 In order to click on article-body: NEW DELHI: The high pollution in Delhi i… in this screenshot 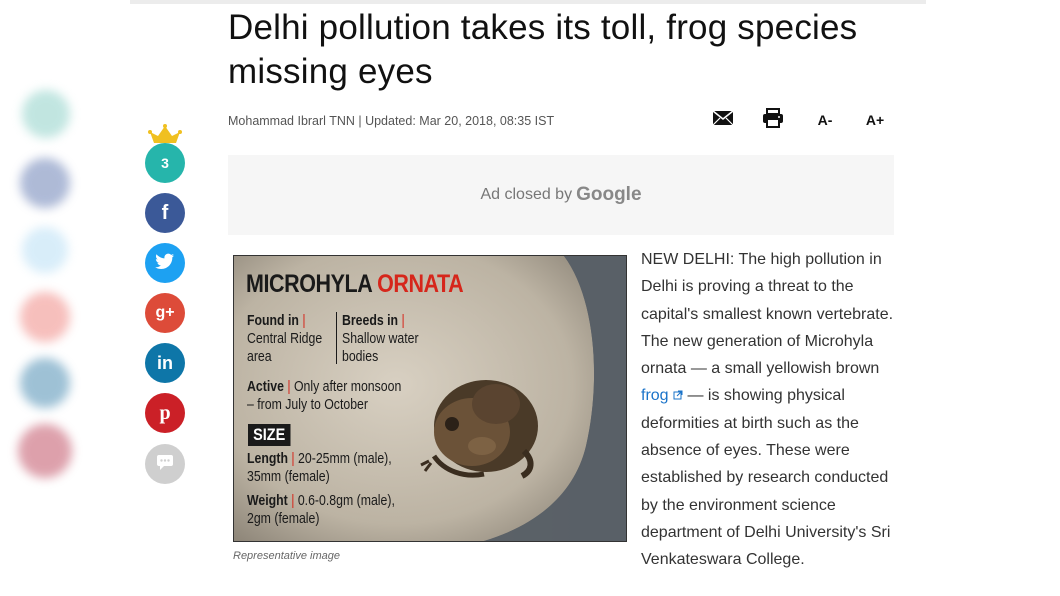, I will do `click(772, 410)`.